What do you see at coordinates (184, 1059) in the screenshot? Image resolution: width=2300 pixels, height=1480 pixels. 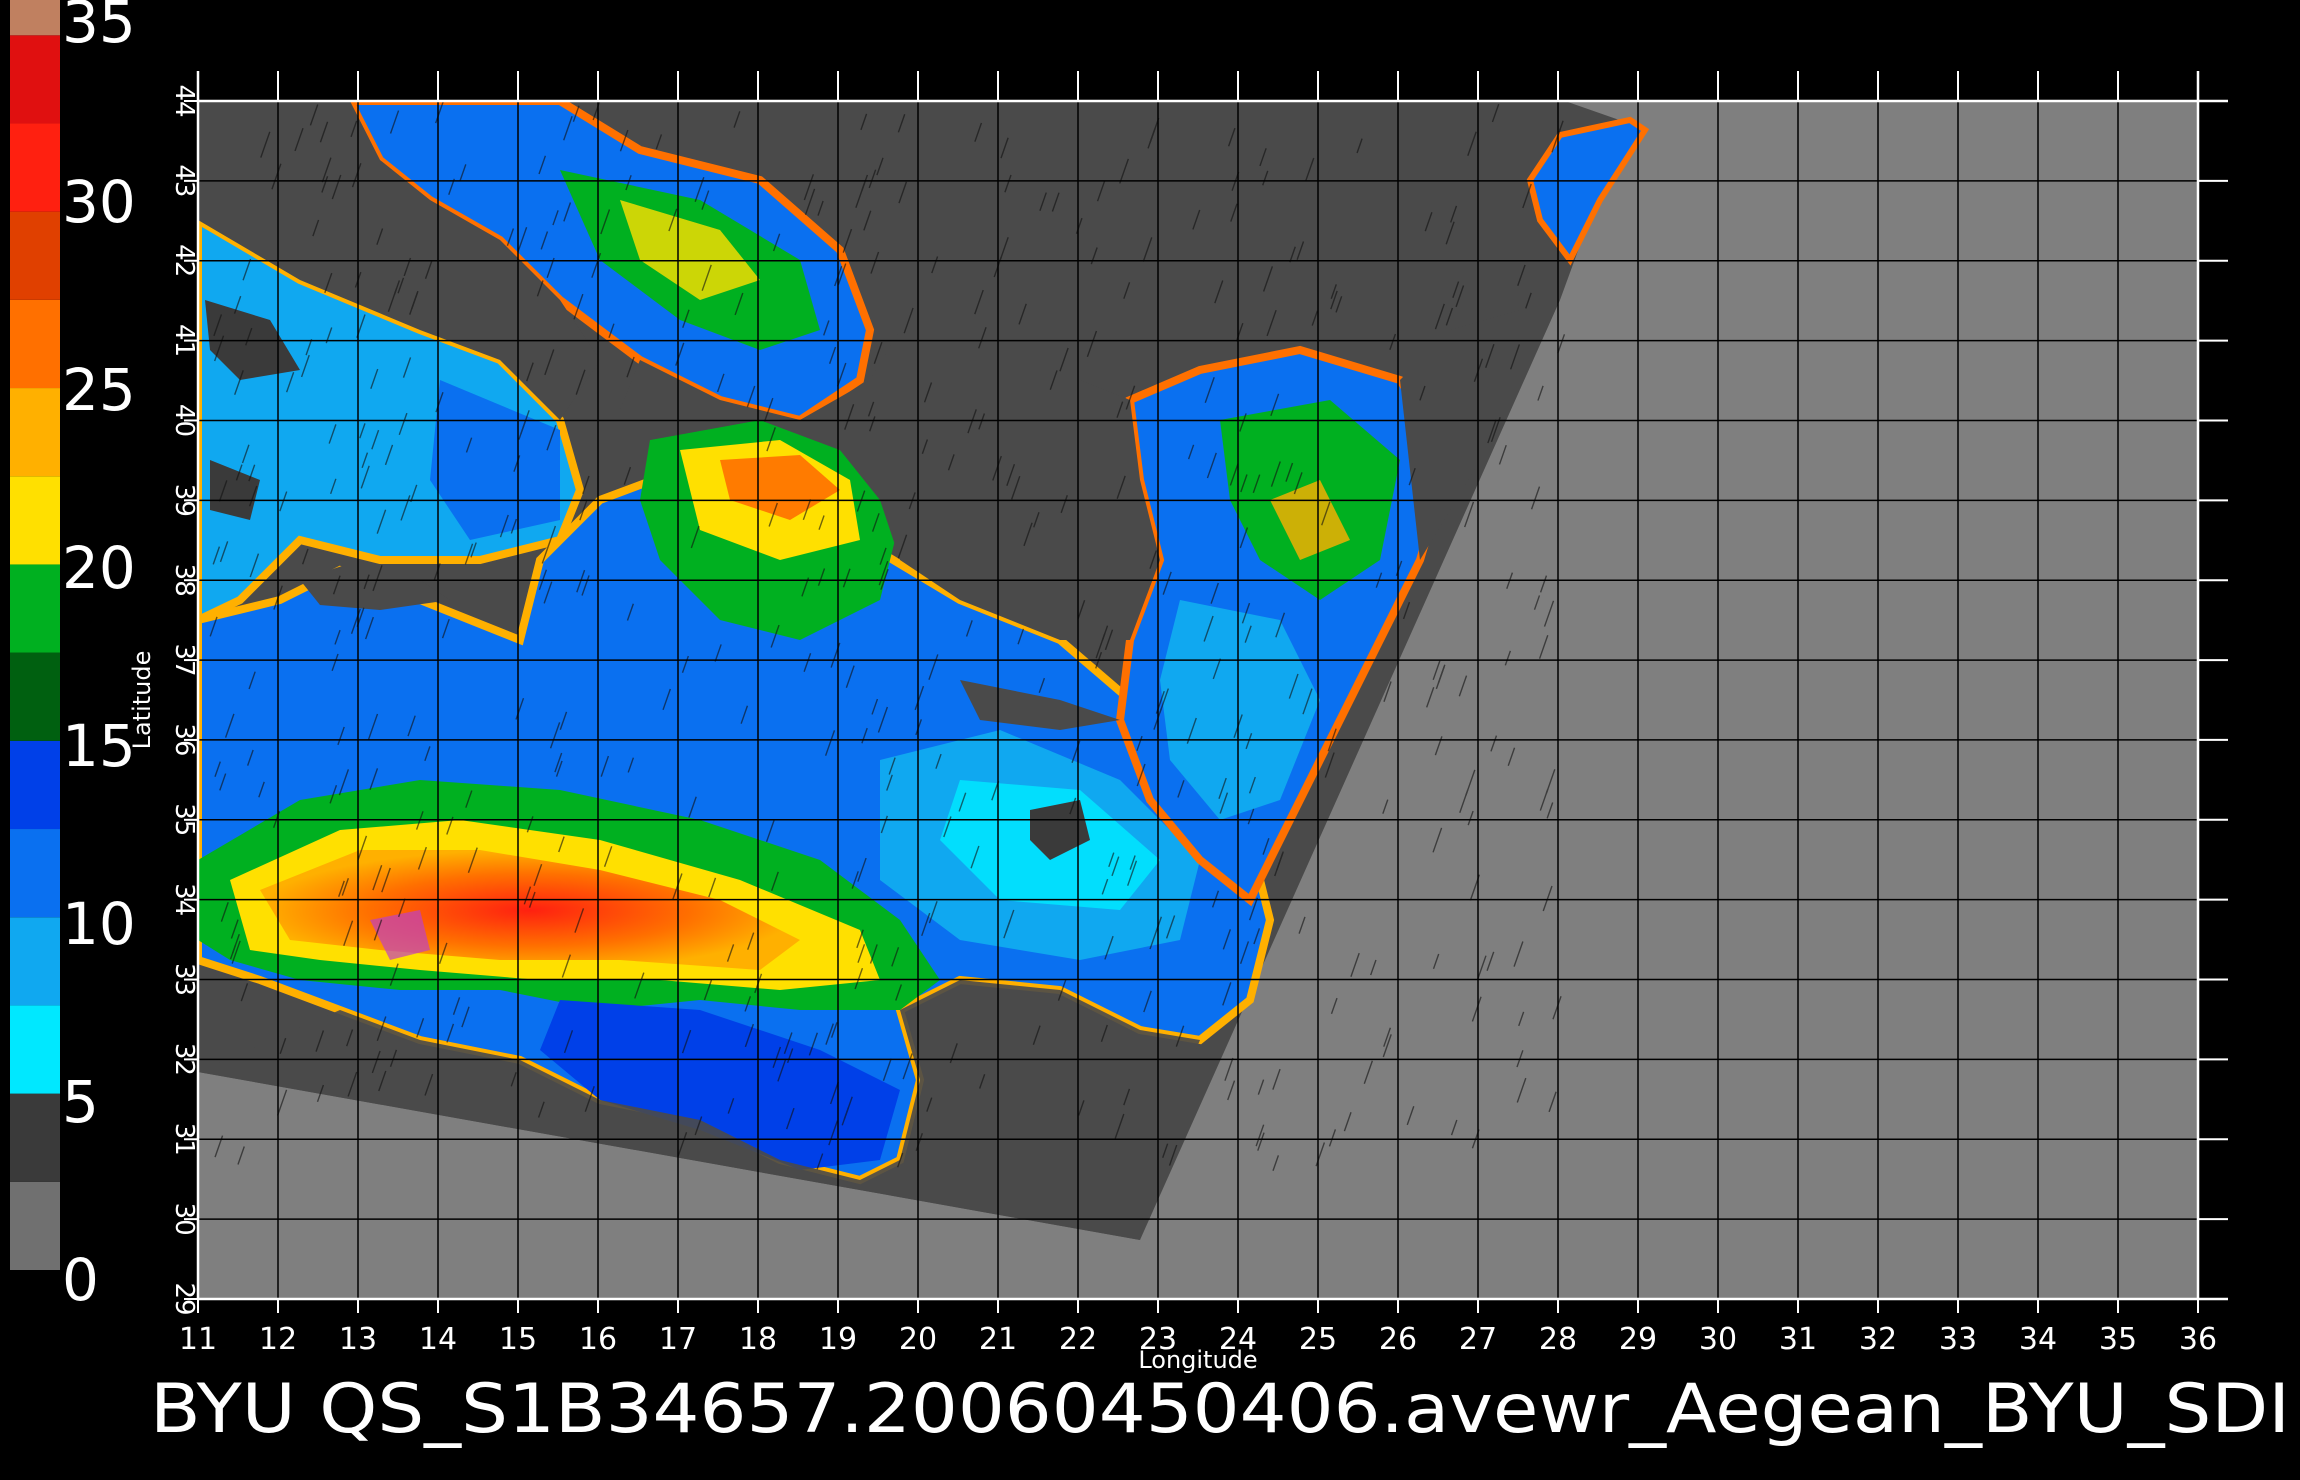 I see `latitude-tick-label: 32` at bounding box center [184, 1059].